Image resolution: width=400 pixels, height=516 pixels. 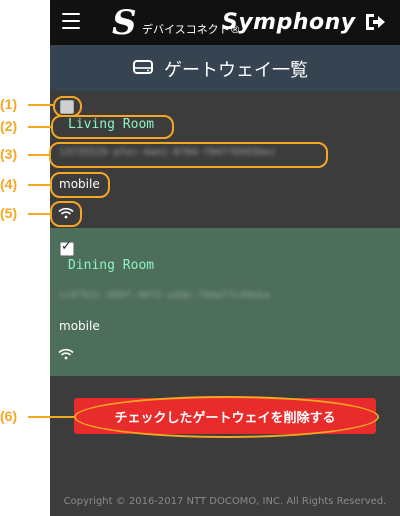 I want to click on page-header: ゲートウェイ一覧, so click(x=225, y=68).